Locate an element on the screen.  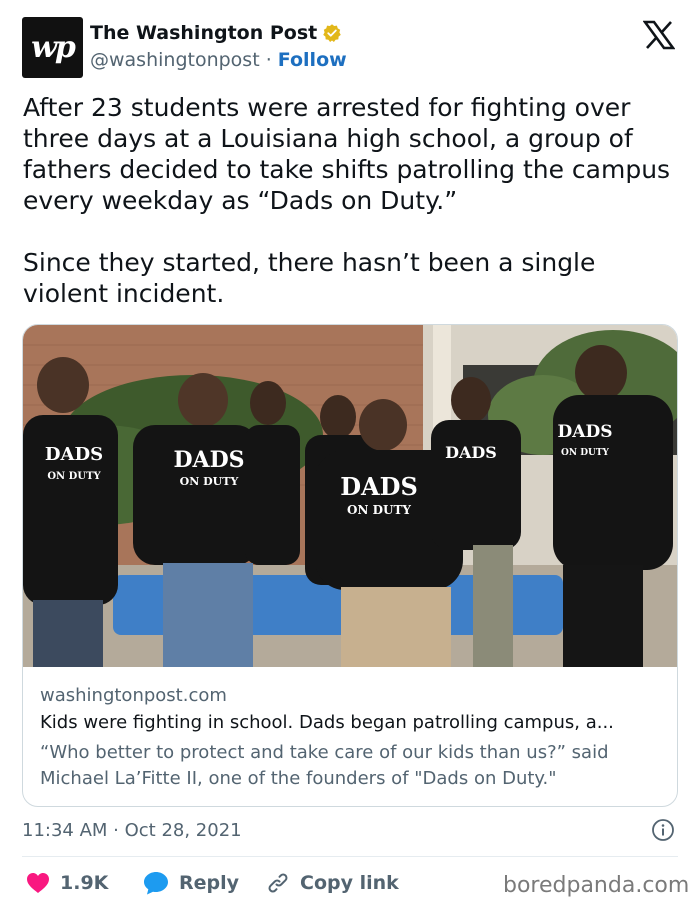
reply-button: Reply is located at coordinates (191, 883).